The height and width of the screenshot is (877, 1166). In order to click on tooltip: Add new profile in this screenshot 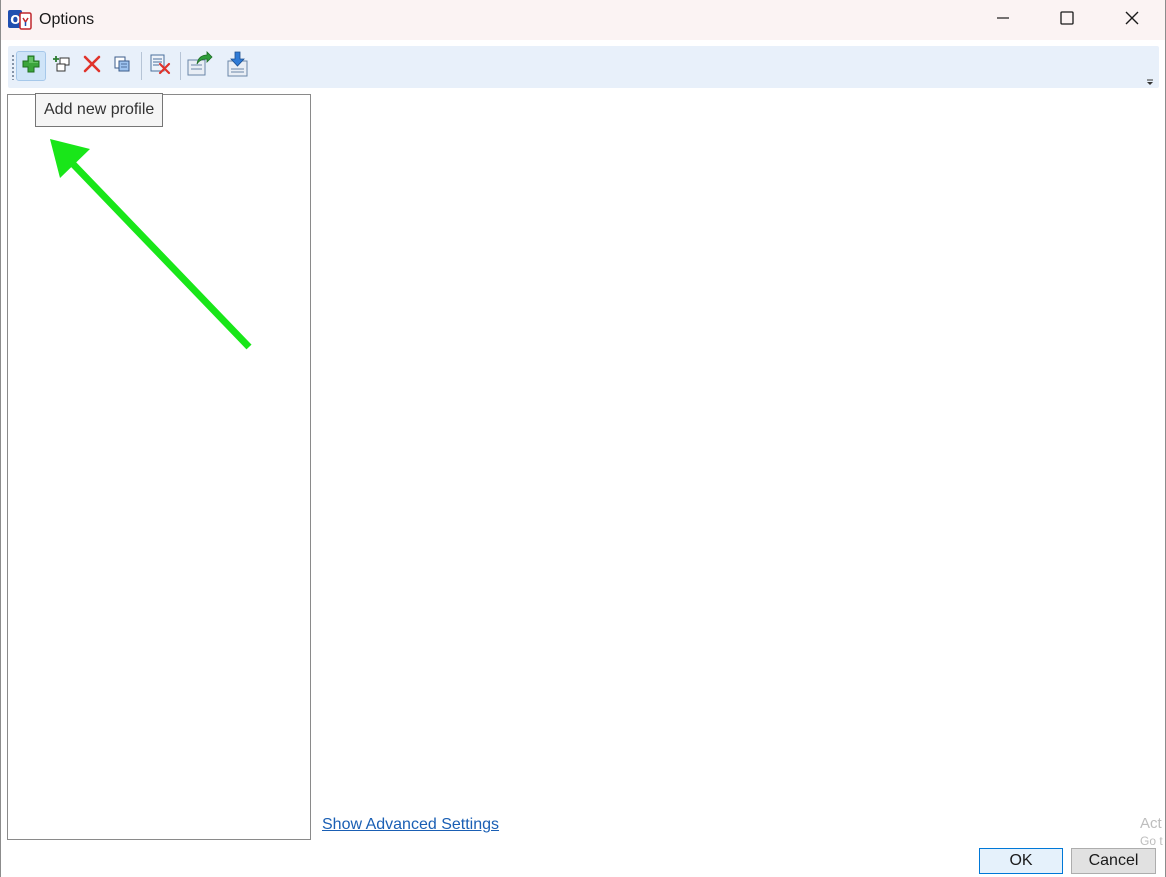, I will do `click(99, 110)`.